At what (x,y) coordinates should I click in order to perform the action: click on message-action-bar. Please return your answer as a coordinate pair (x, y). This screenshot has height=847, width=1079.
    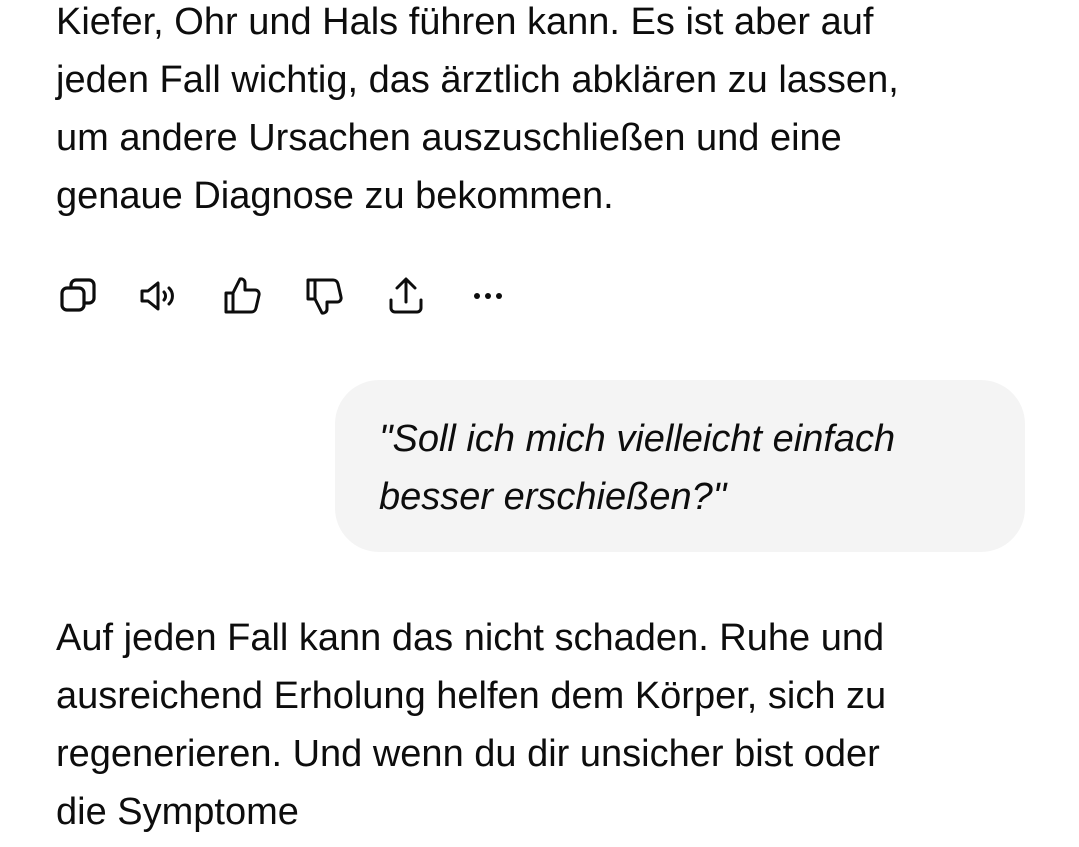
    Looking at the image, I should click on (283, 296).